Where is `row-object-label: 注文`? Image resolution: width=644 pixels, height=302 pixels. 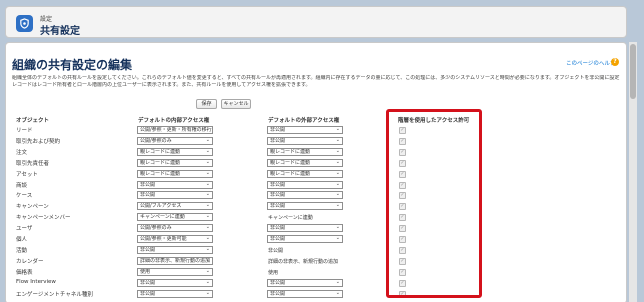 row-object-label: 注文 is located at coordinates (22, 153).